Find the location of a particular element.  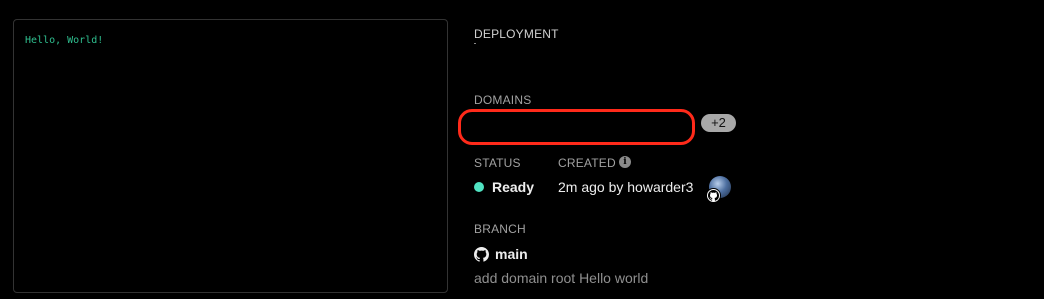

more-domains-badge: +2 is located at coordinates (718, 123).